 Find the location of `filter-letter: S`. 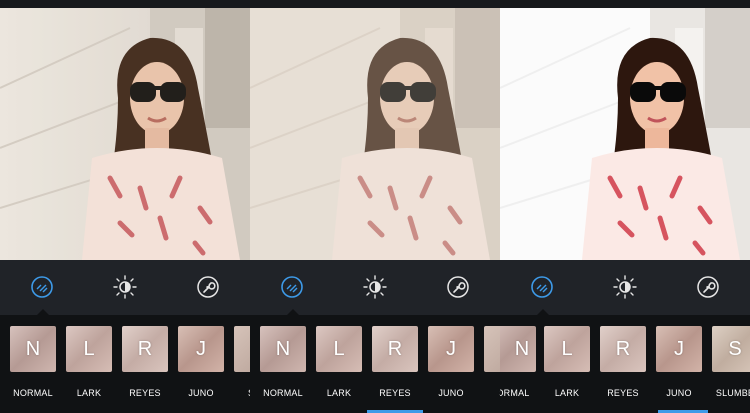

filter-letter: S is located at coordinates (735, 348).